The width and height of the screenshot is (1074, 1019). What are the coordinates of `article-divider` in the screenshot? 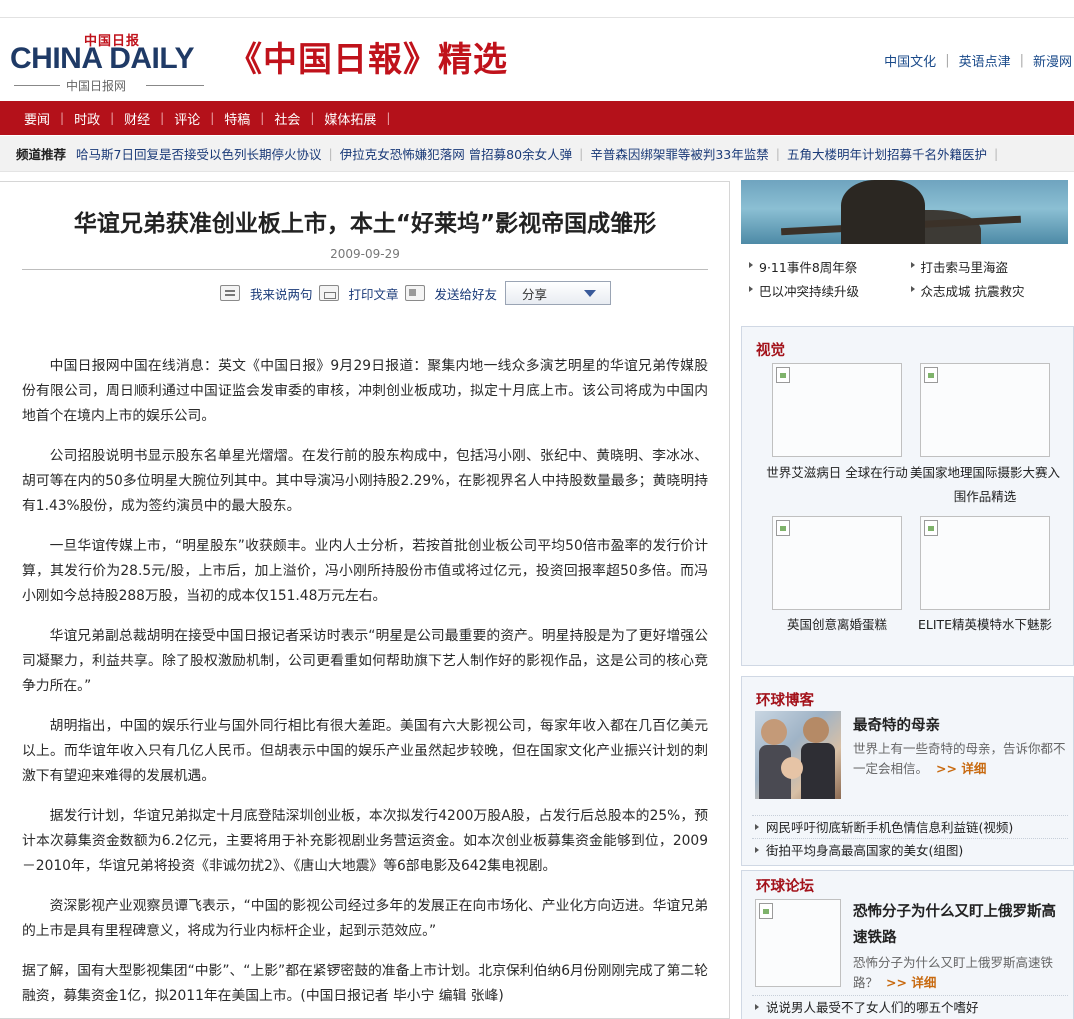 It's located at (365, 269).